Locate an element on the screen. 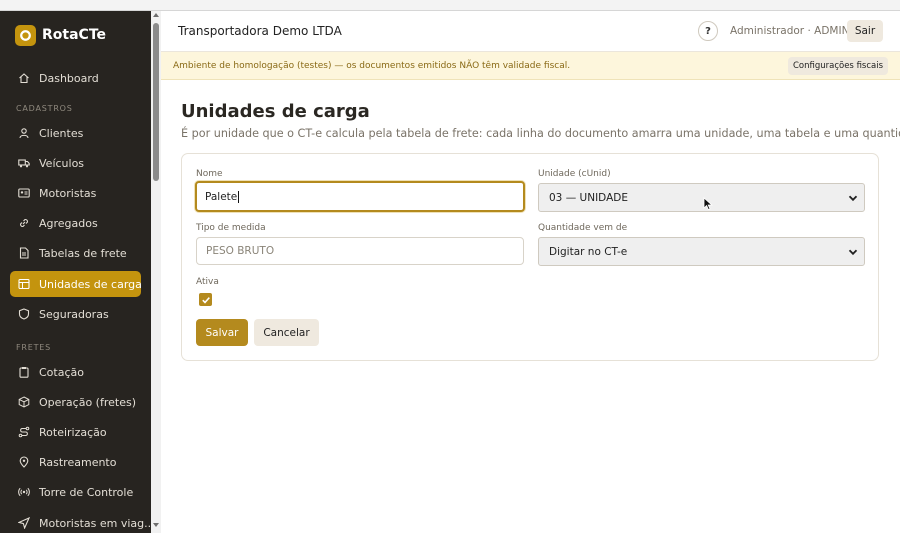 This screenshot has width=900, height=533. user-icon is located at coordinates (24, 133).